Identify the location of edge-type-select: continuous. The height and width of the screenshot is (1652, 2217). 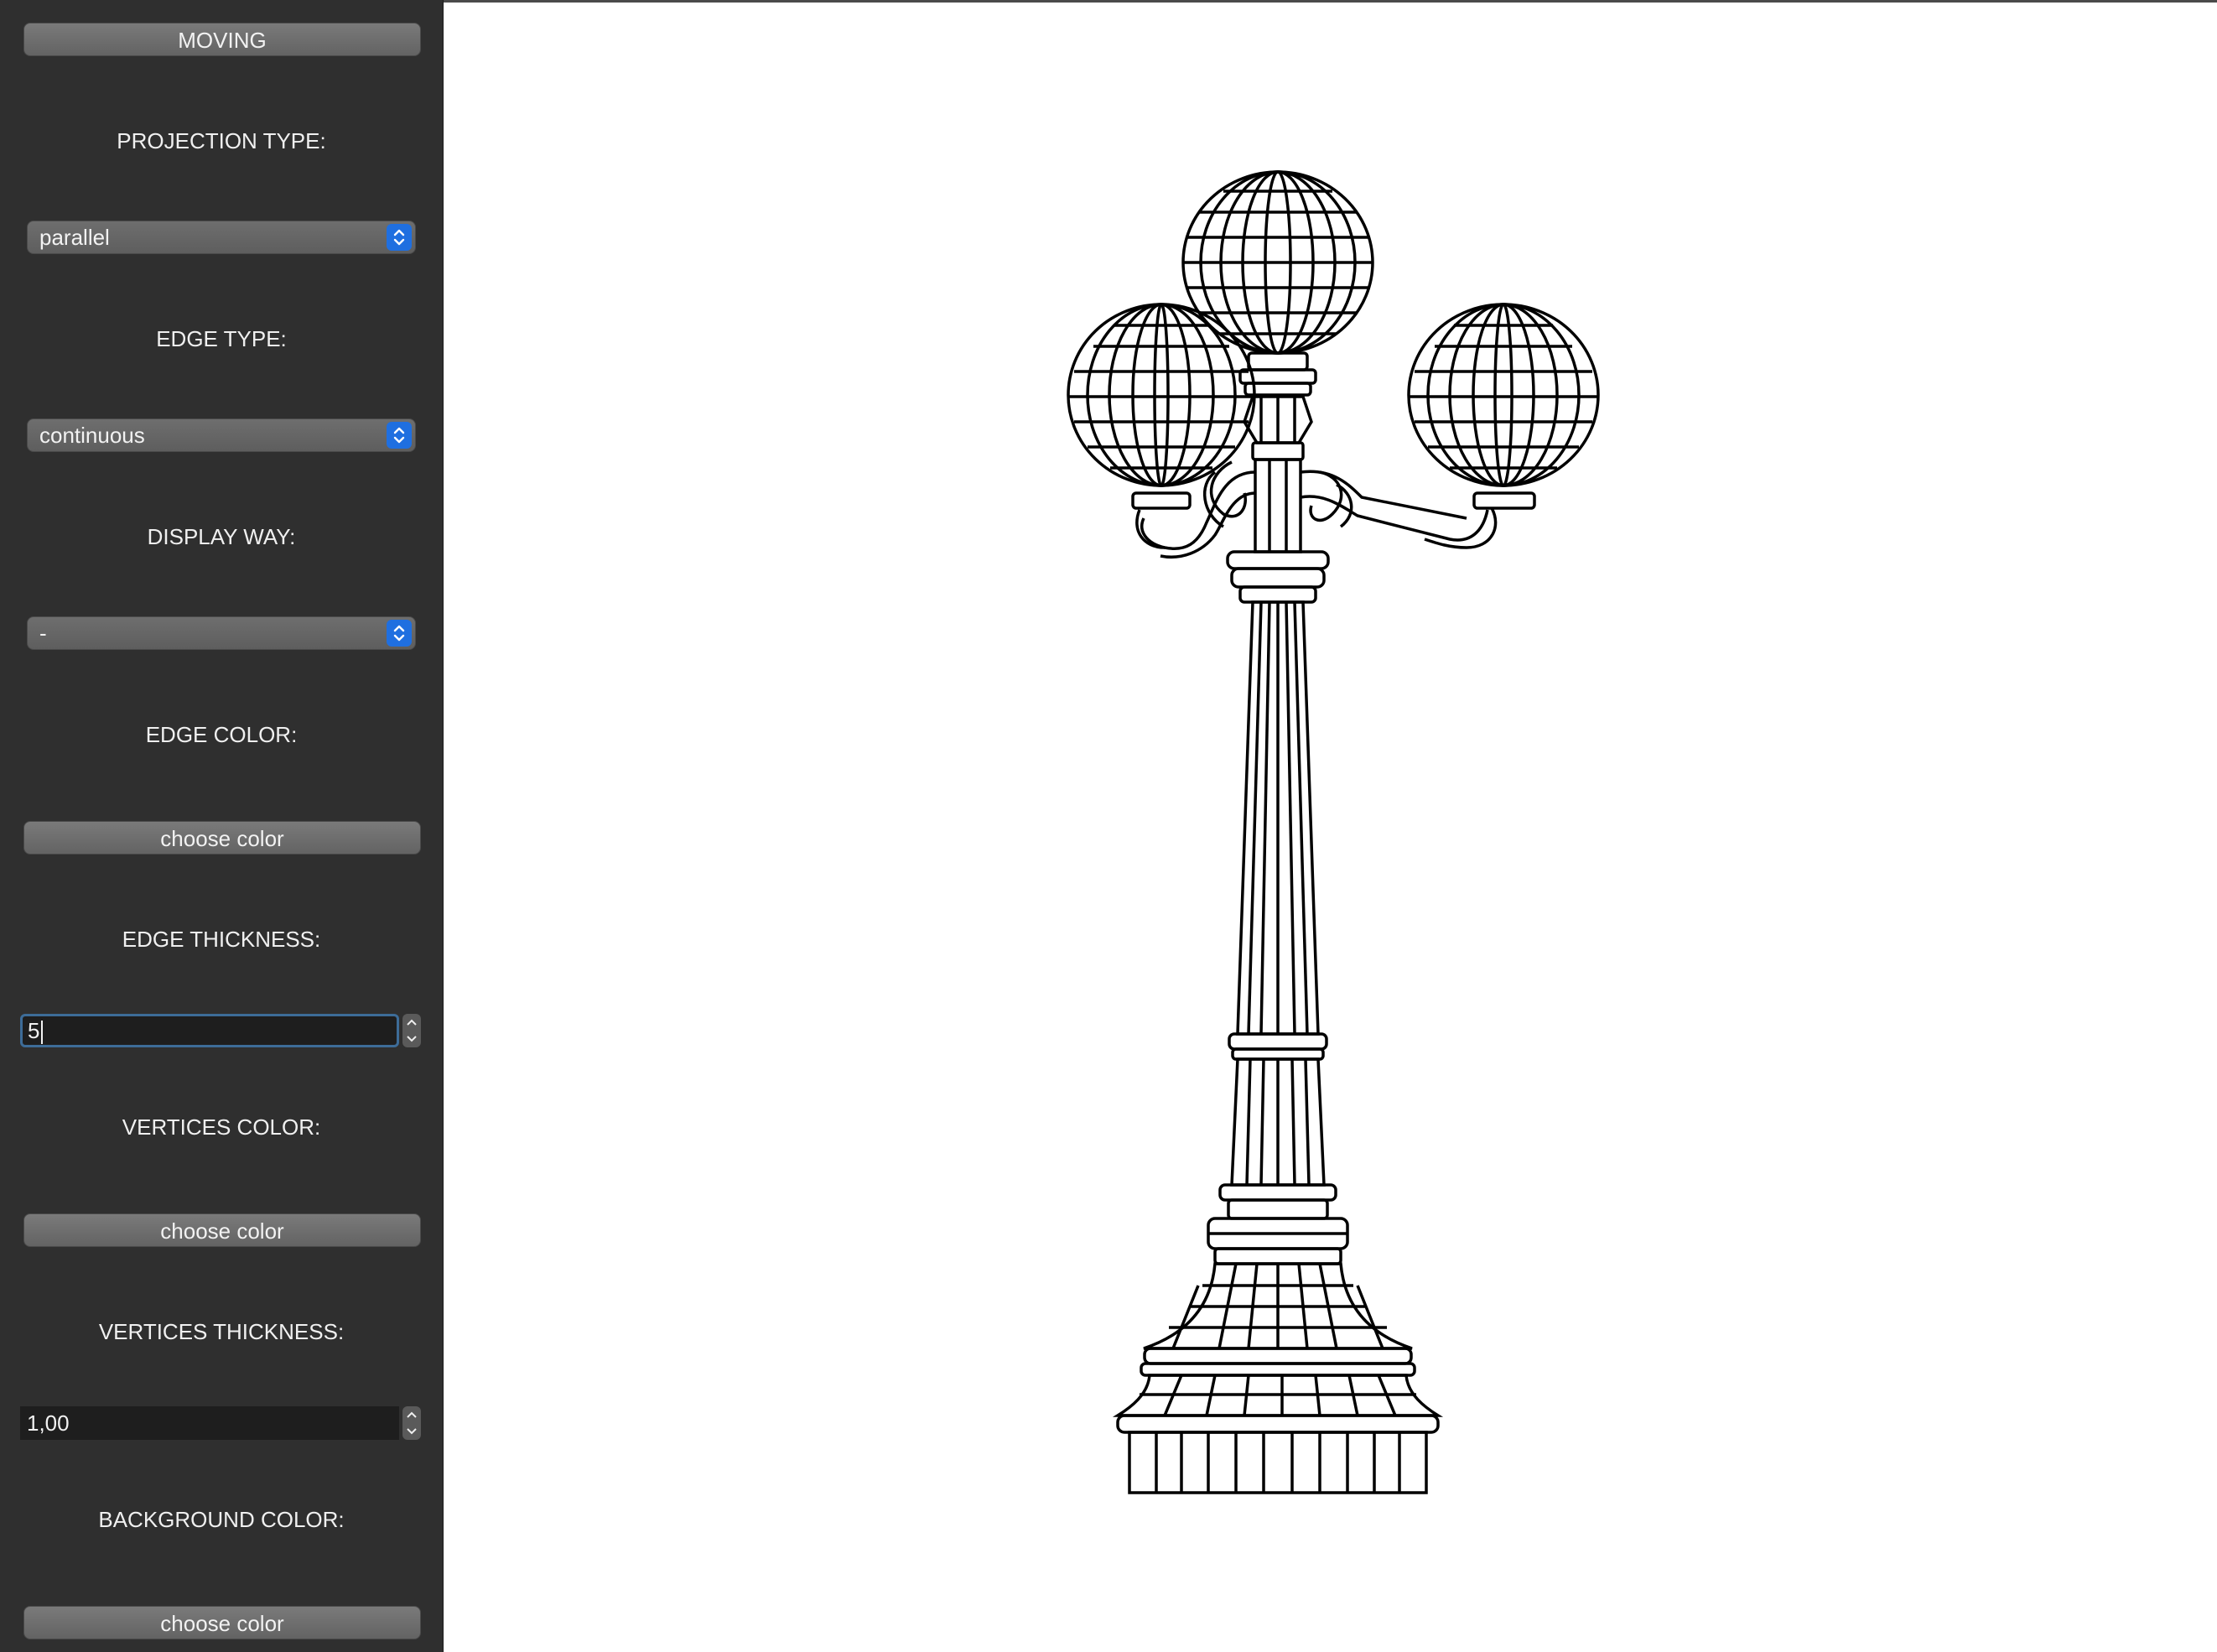
(221, 435).